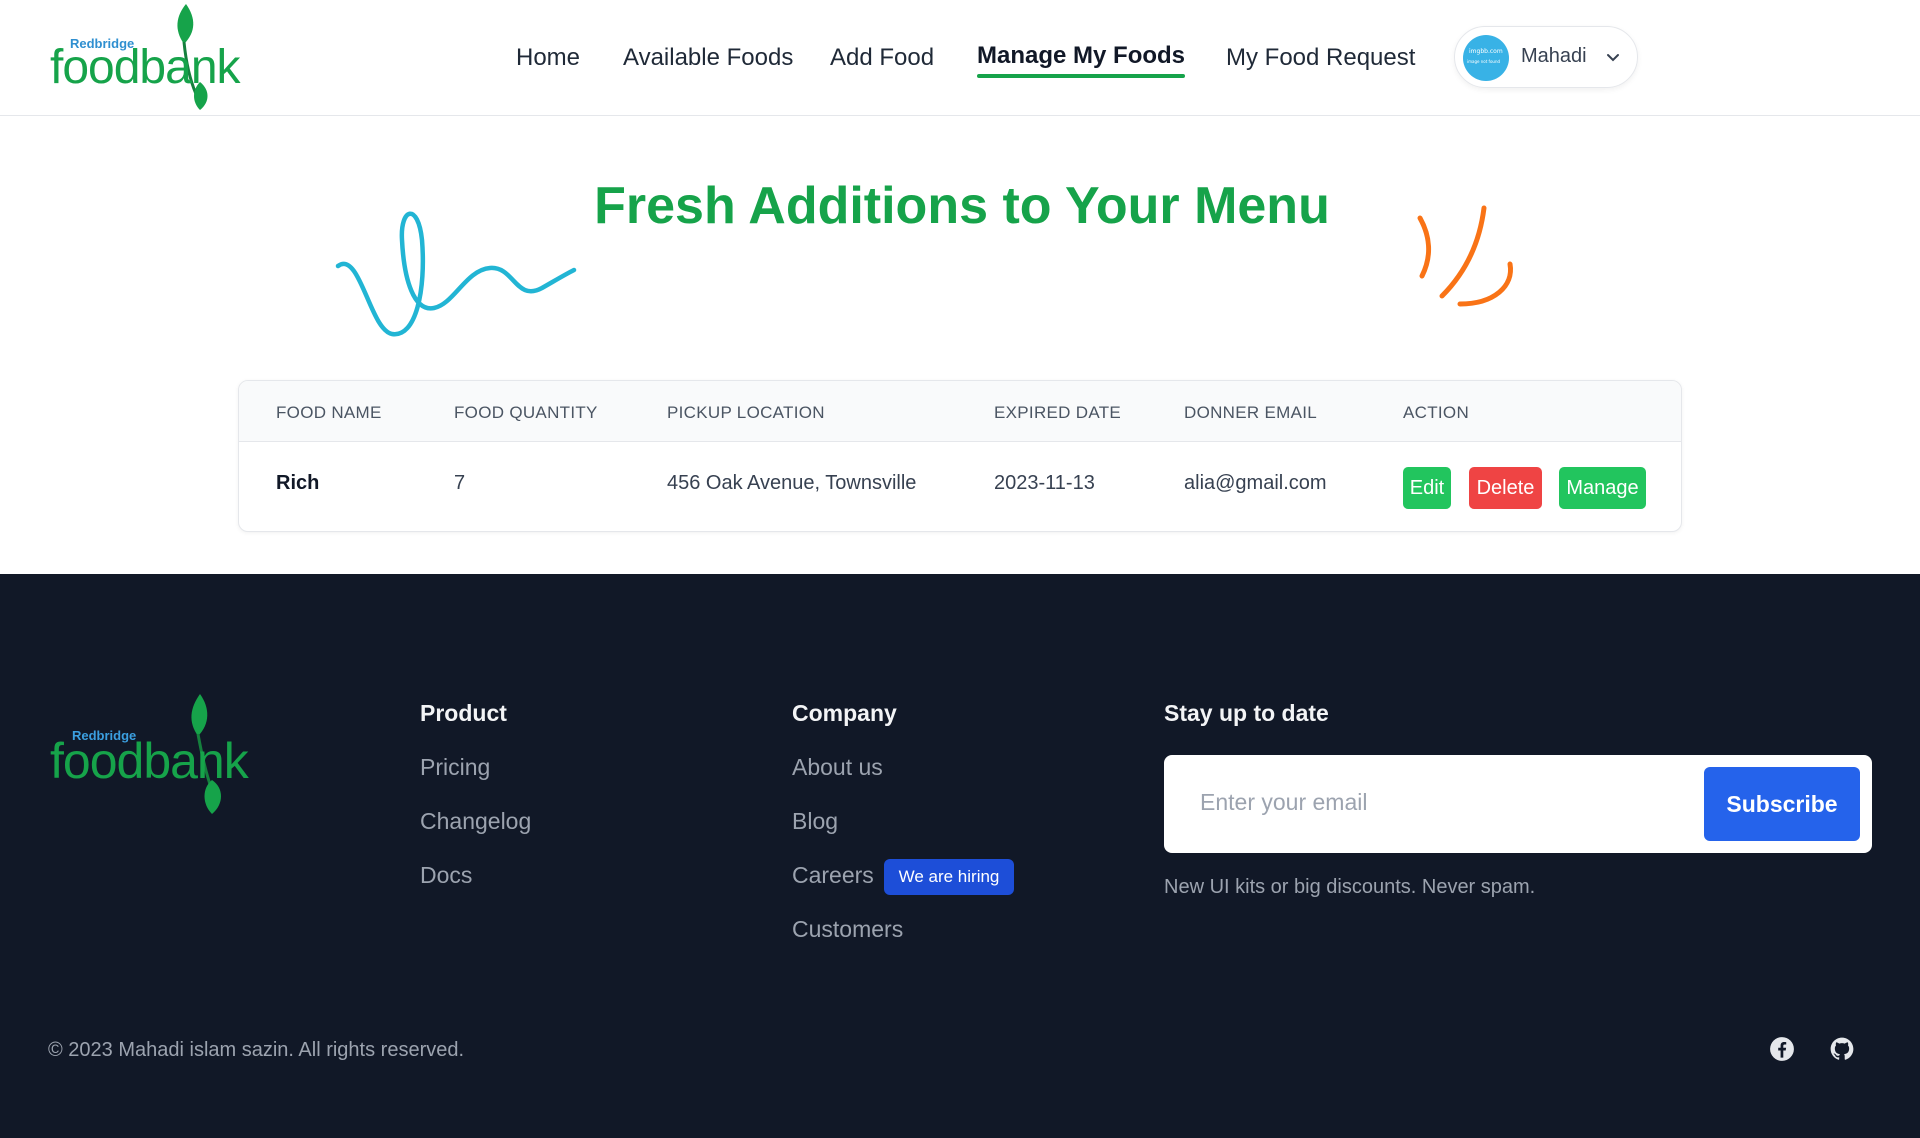 The width and height of the screenshot is (1920, 1138). What do you see at coordinates (792, 483) in the screenshot?
I see `cell-location: 456 Oak Avenue, Townsville` at bounding box center [792, 483].